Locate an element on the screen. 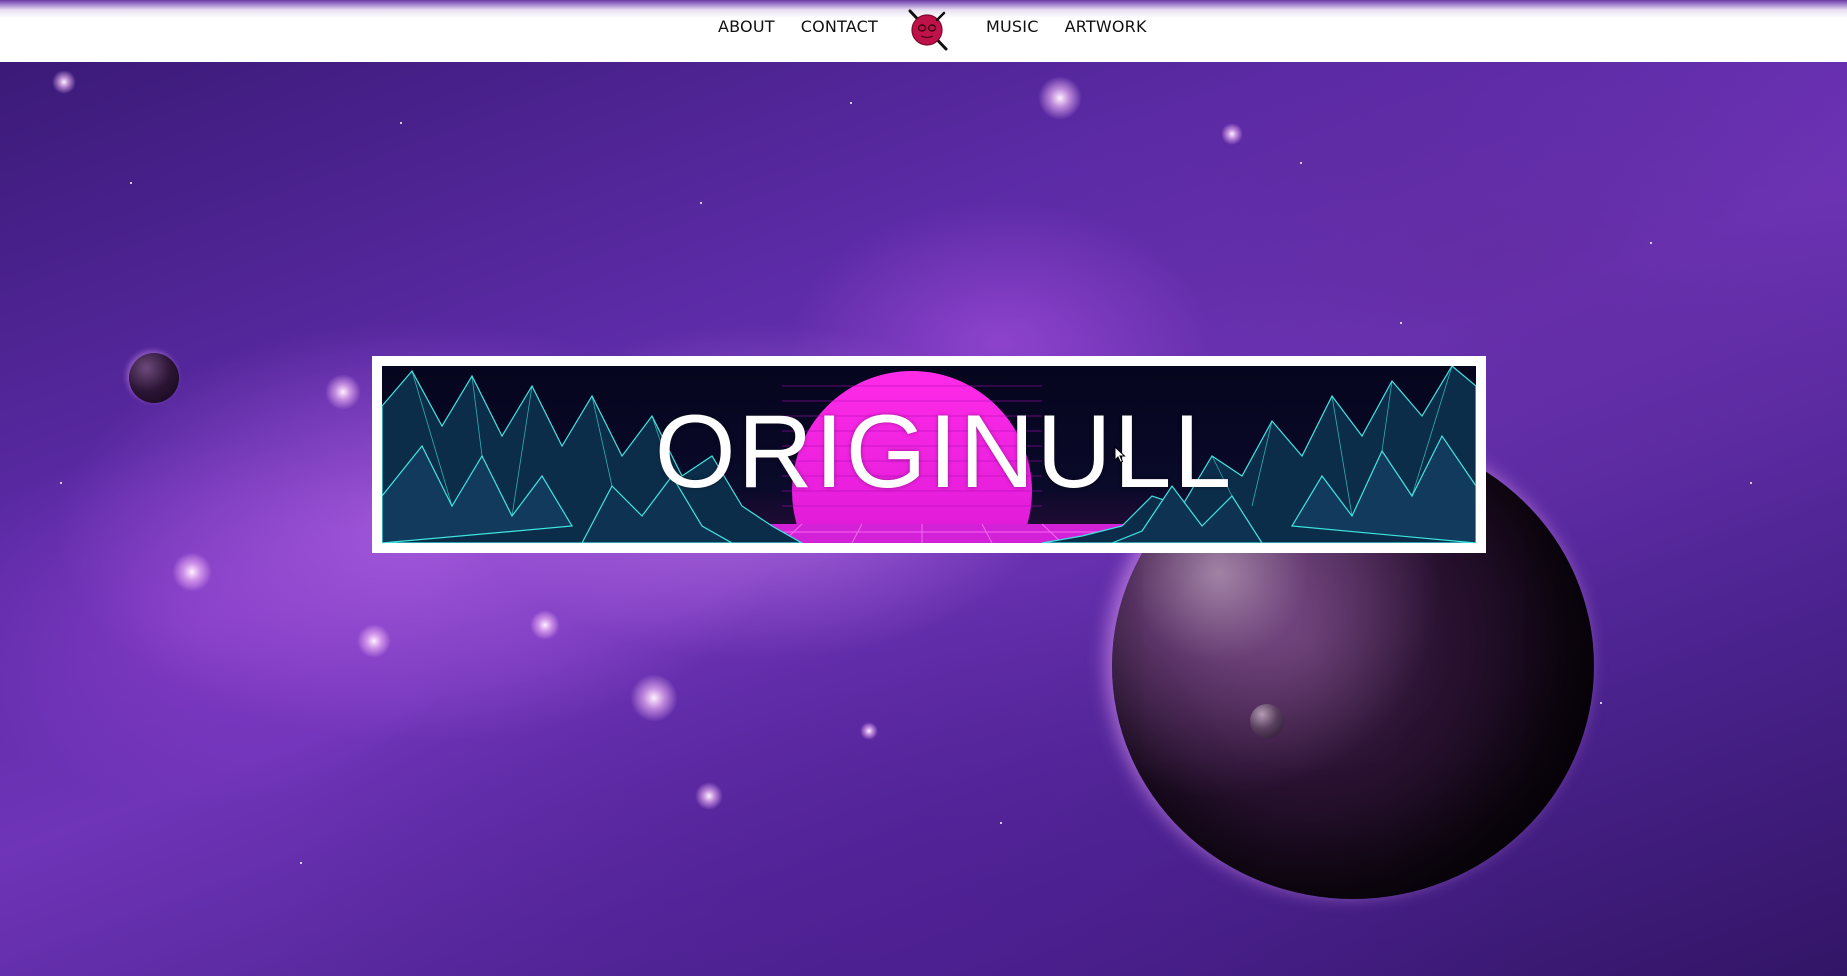 The image size is (1847, 976). nav-link-music: MUSIC is located at coordinates (1012, 26).